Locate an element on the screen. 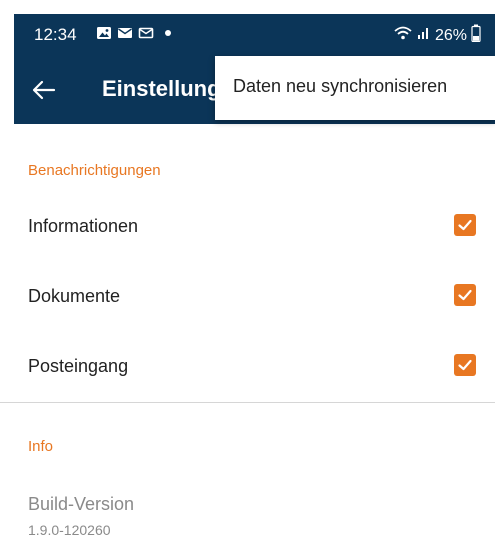  checkbox-informationen is located at coordinates (465, 225).